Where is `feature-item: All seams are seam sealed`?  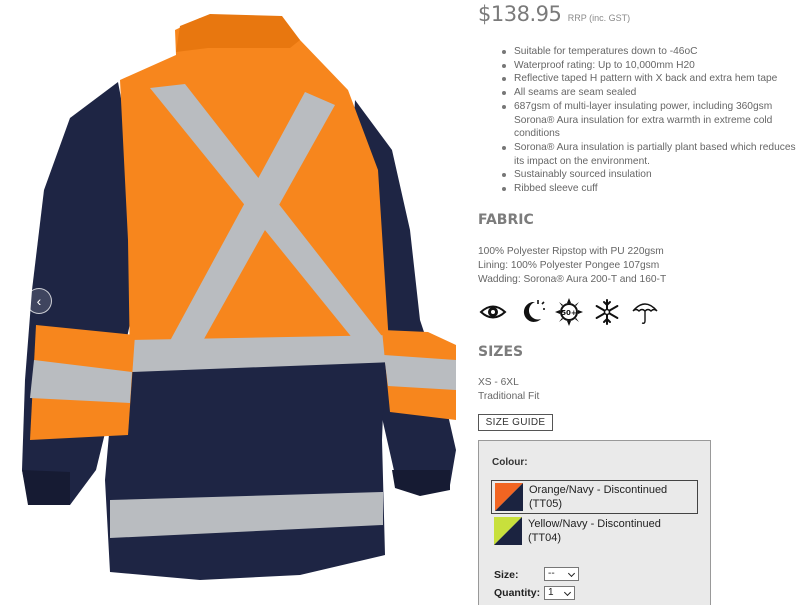 feature-item: All seams are seam sealed is located at coordinates (650, 93).